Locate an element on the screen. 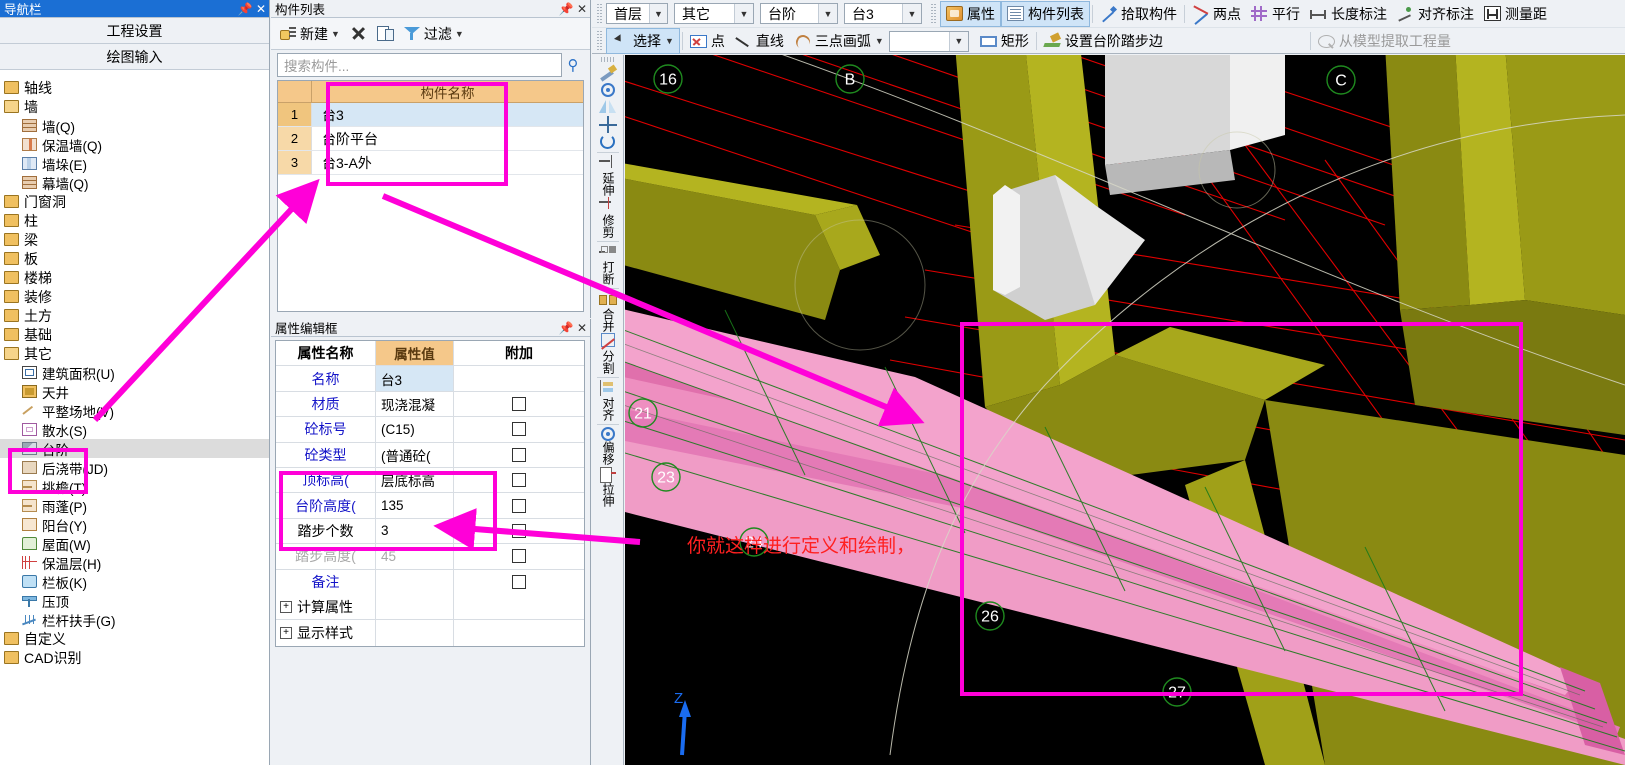 The height and width of the screenshot is (765, 1625). table-row: 2 台阶平台 is located at coordinates (430, 139).